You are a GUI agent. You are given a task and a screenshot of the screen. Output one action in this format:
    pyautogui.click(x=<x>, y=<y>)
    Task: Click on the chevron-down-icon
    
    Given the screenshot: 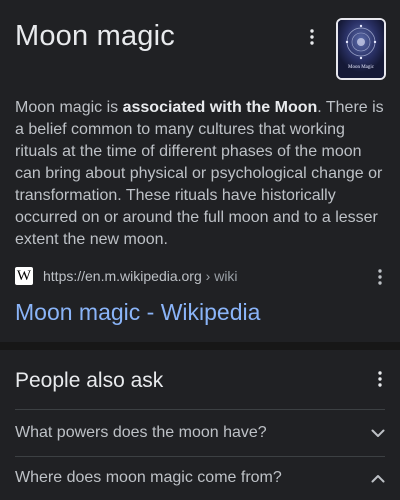 What is the action you would take?
    pyautogui.click(x=378, y=433)
    